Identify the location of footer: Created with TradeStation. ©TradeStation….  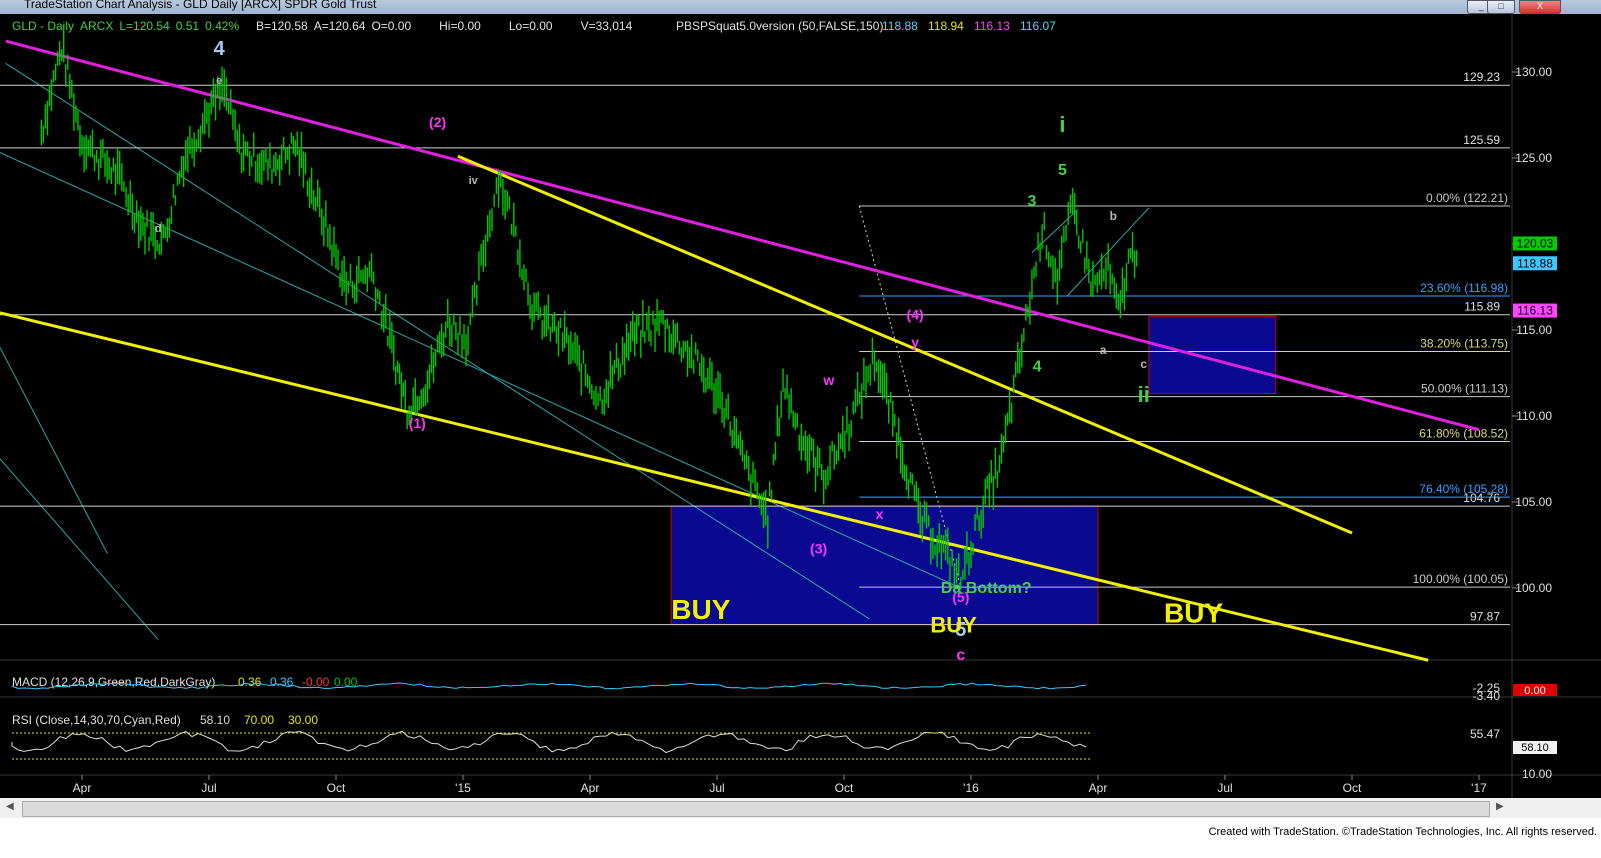
(800, 838).